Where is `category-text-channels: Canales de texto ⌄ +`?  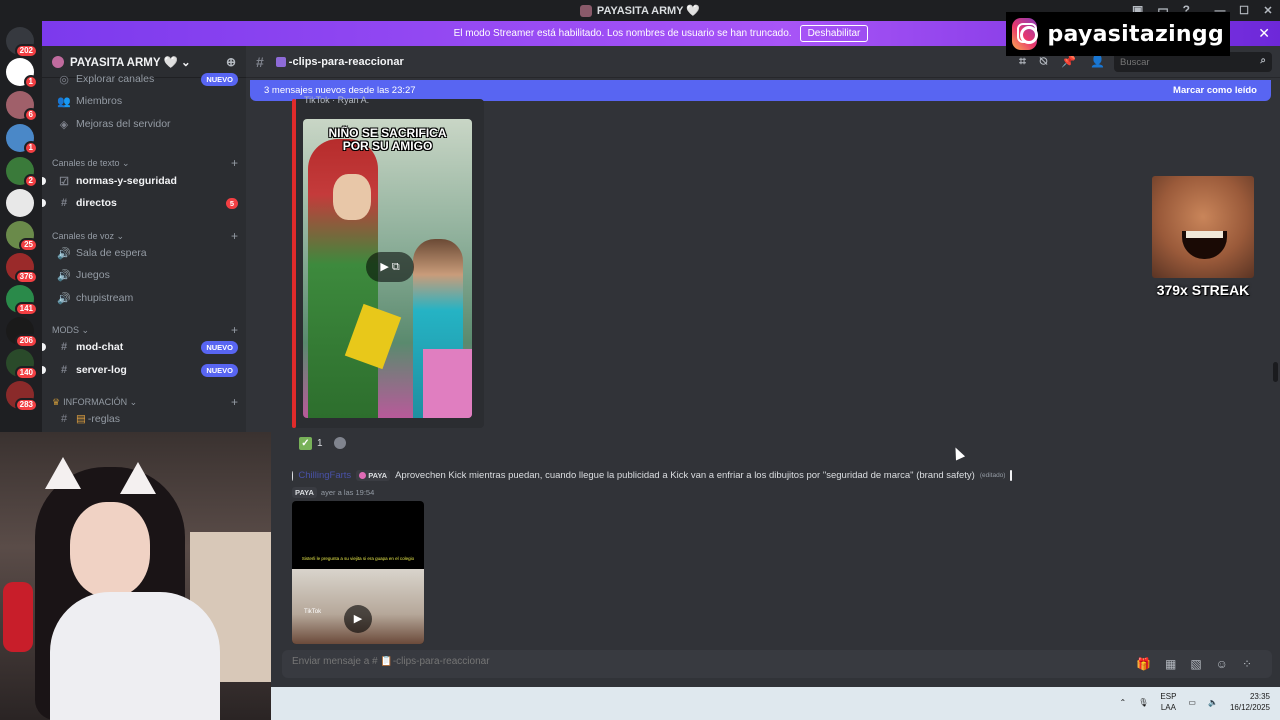 category-text-channels: Canales de texto ⌄ + is located at coordinates (145, 163).